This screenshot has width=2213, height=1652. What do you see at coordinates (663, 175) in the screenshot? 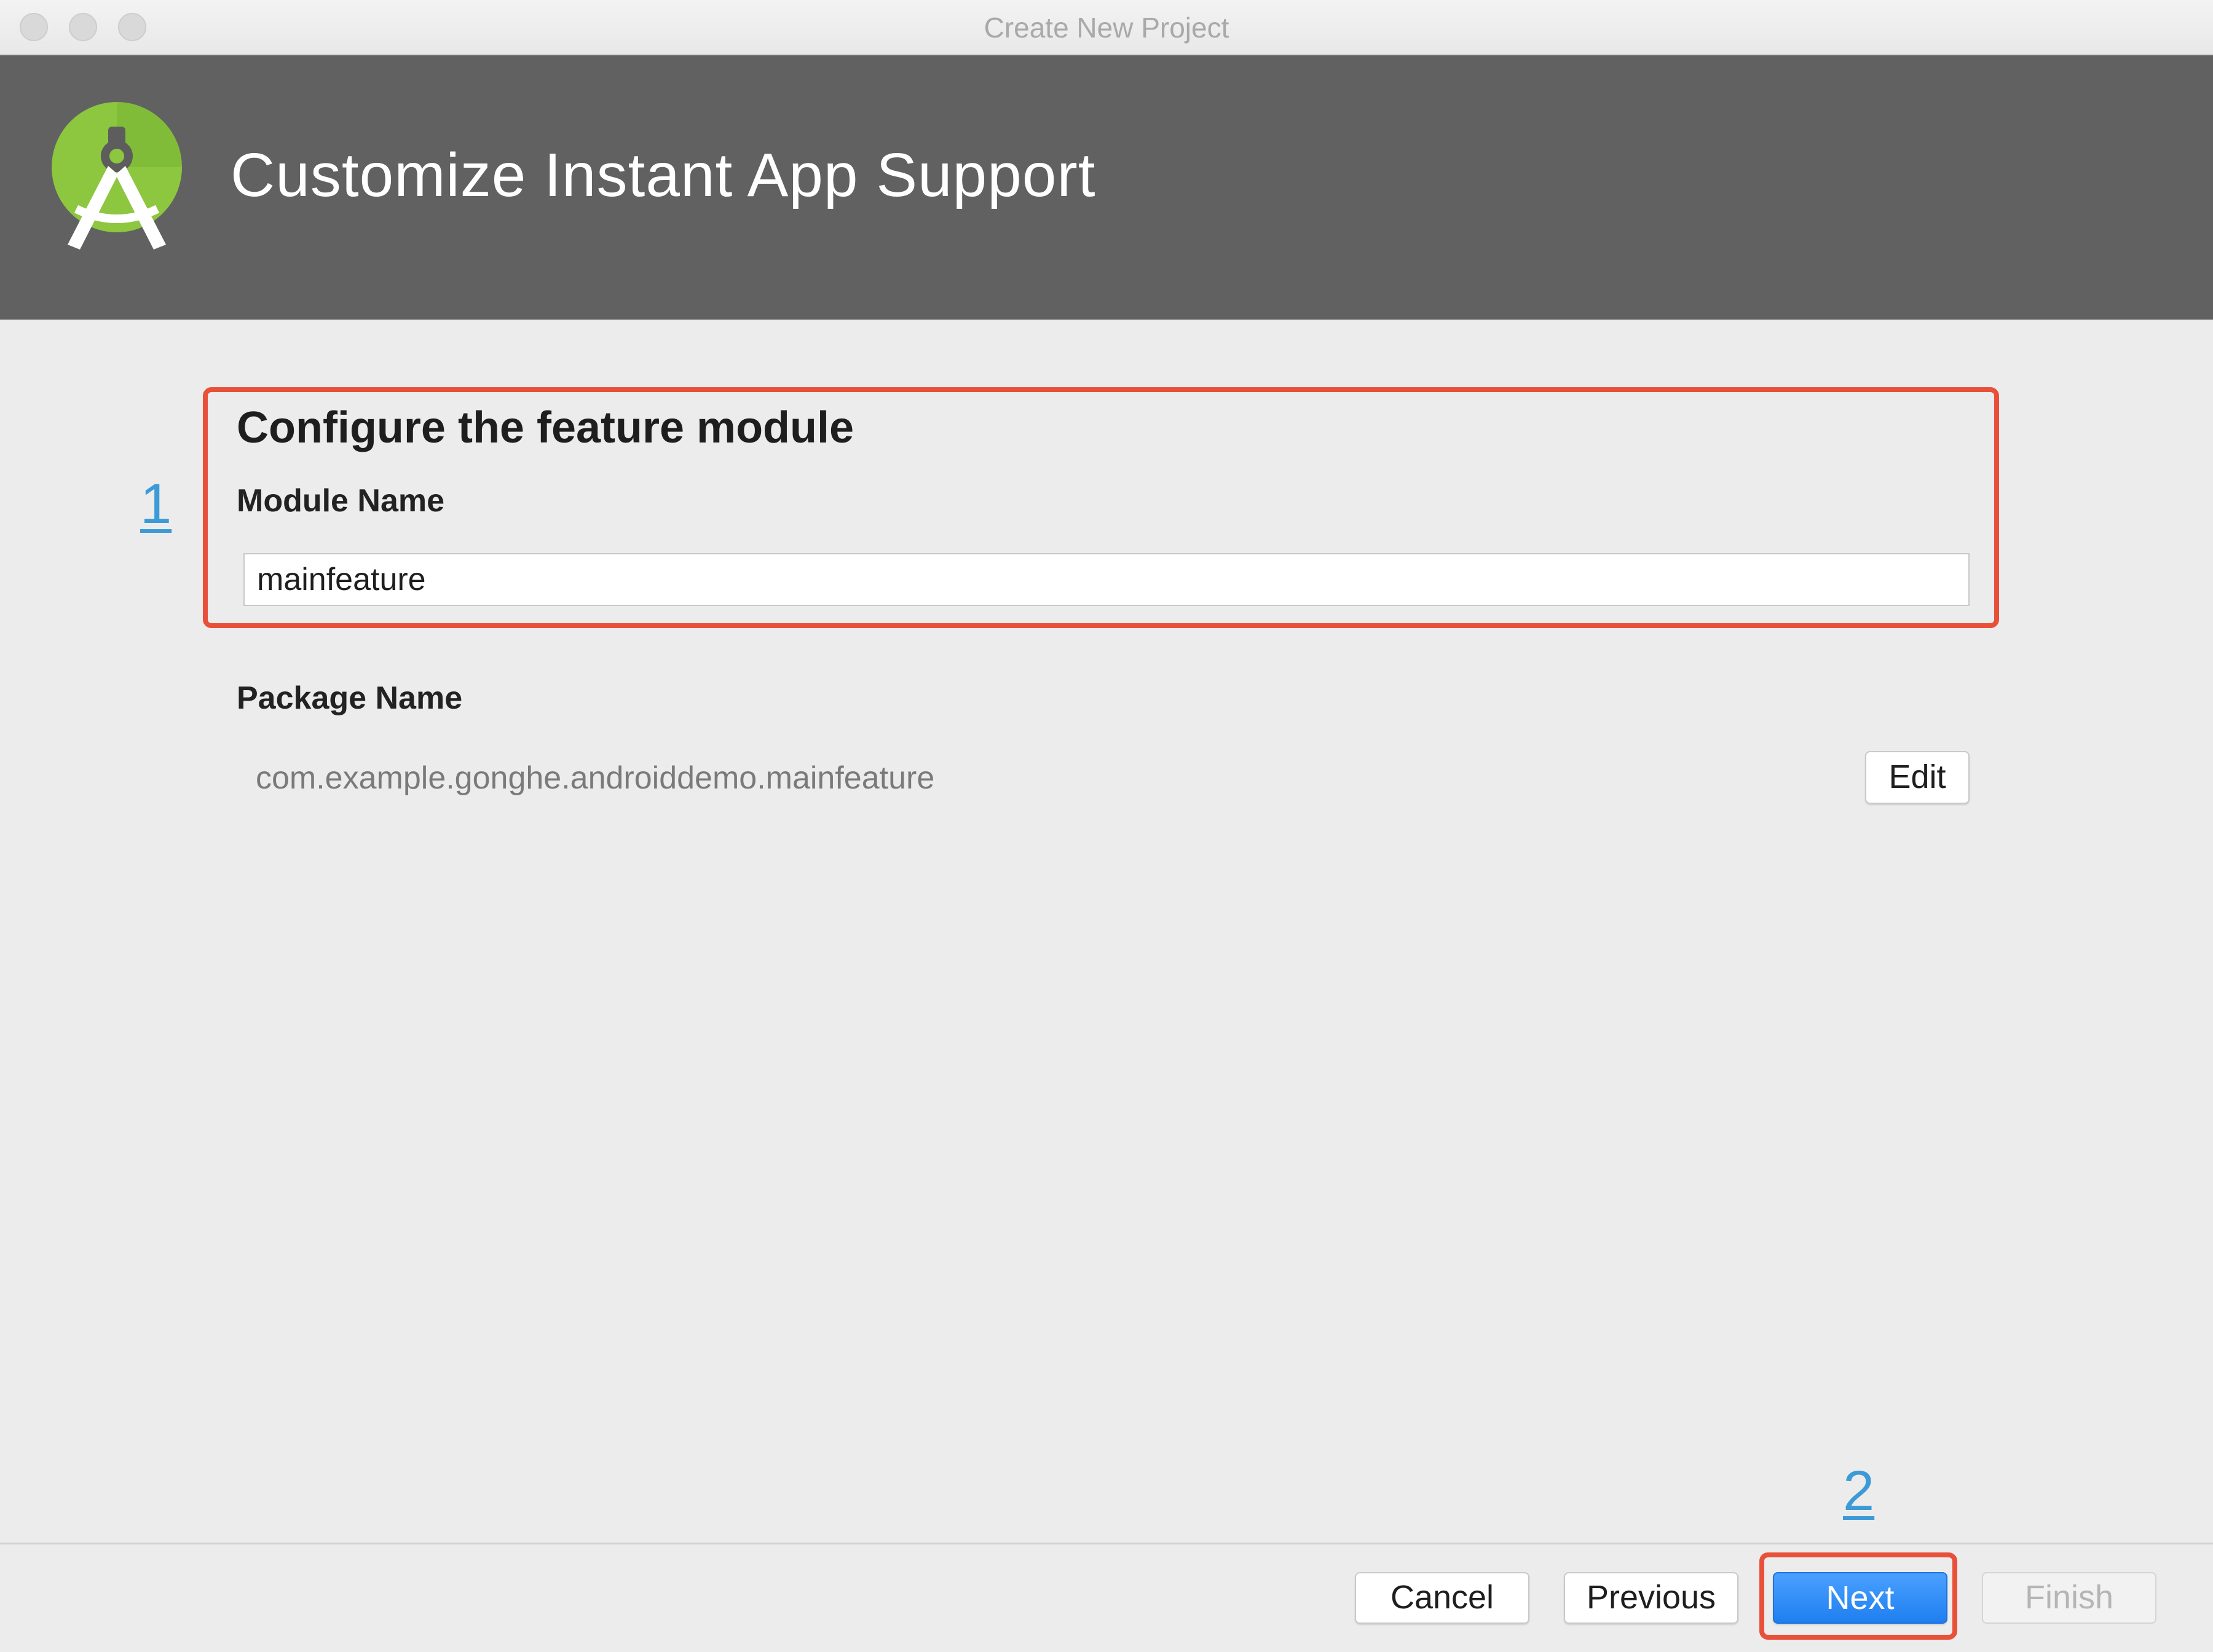
I see `page-title: Customize Instant App Support` at bounding box center [663, 175].